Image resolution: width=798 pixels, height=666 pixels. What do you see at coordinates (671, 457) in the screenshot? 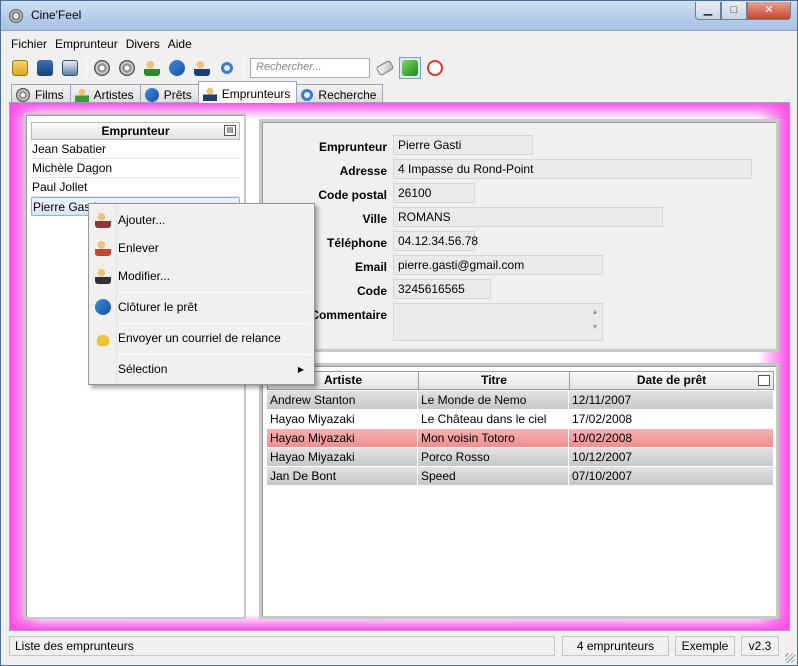
I see `cell-date: 10/12/2007` at bounding box center [671, 457].